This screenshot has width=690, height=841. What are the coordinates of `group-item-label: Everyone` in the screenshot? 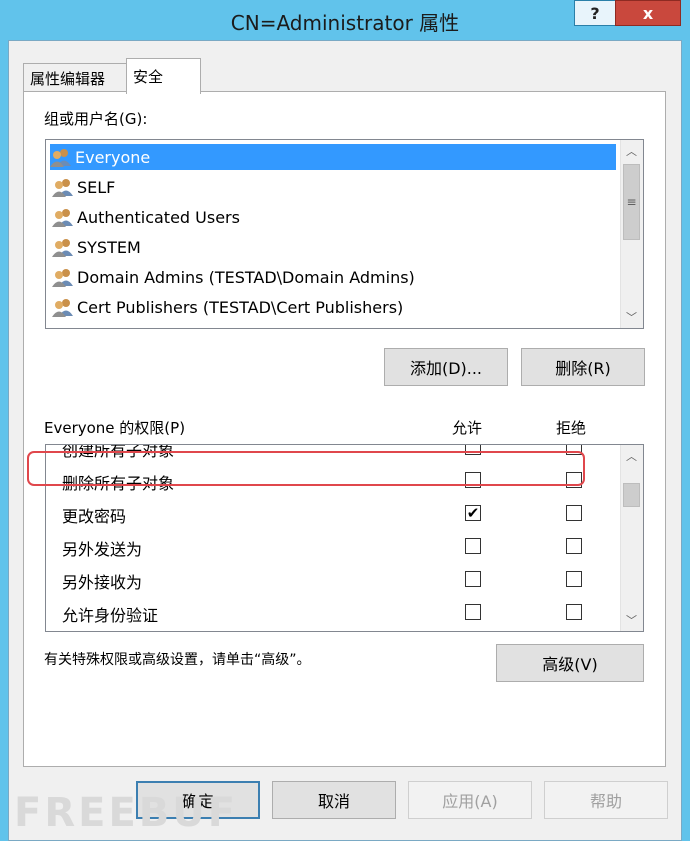 It's located at (113, 157).